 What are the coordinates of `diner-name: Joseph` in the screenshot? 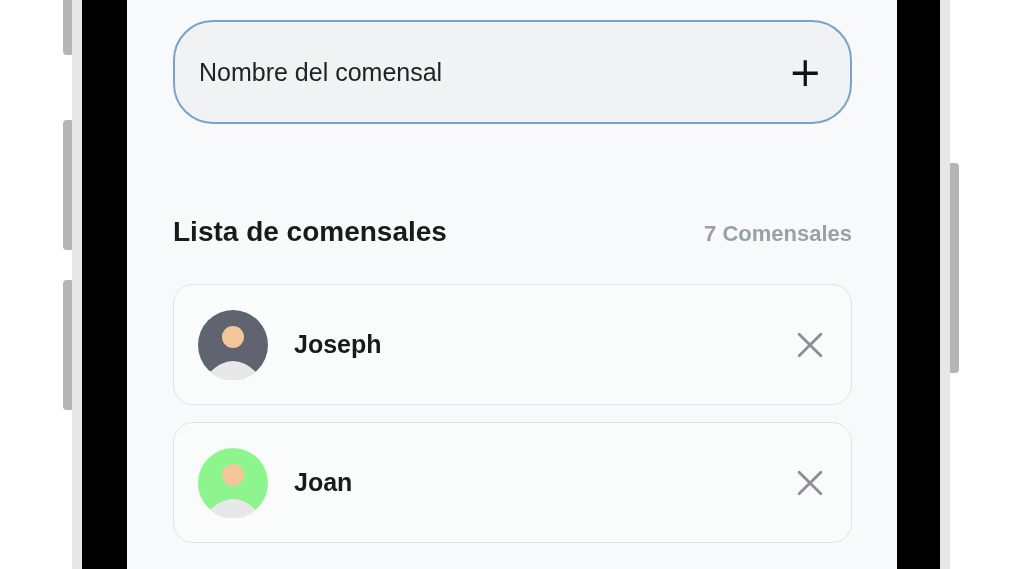 It's located at (338, 344).